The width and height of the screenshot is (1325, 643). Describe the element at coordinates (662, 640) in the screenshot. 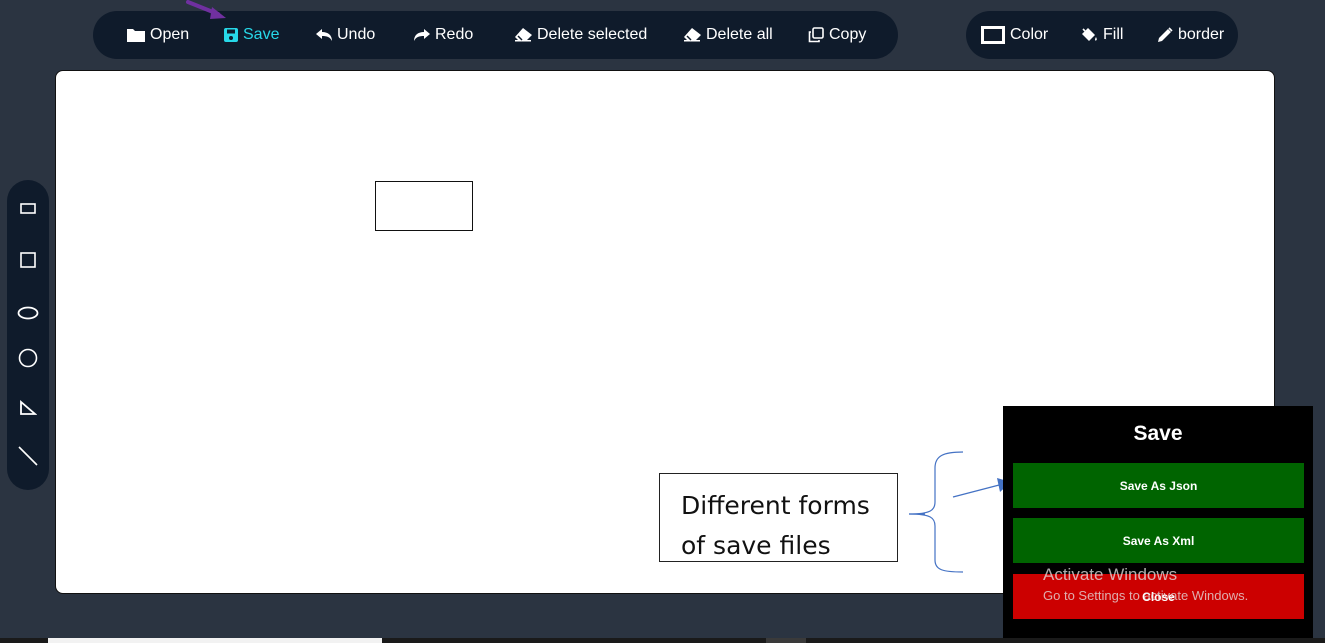

I see `taskbar` at that location.